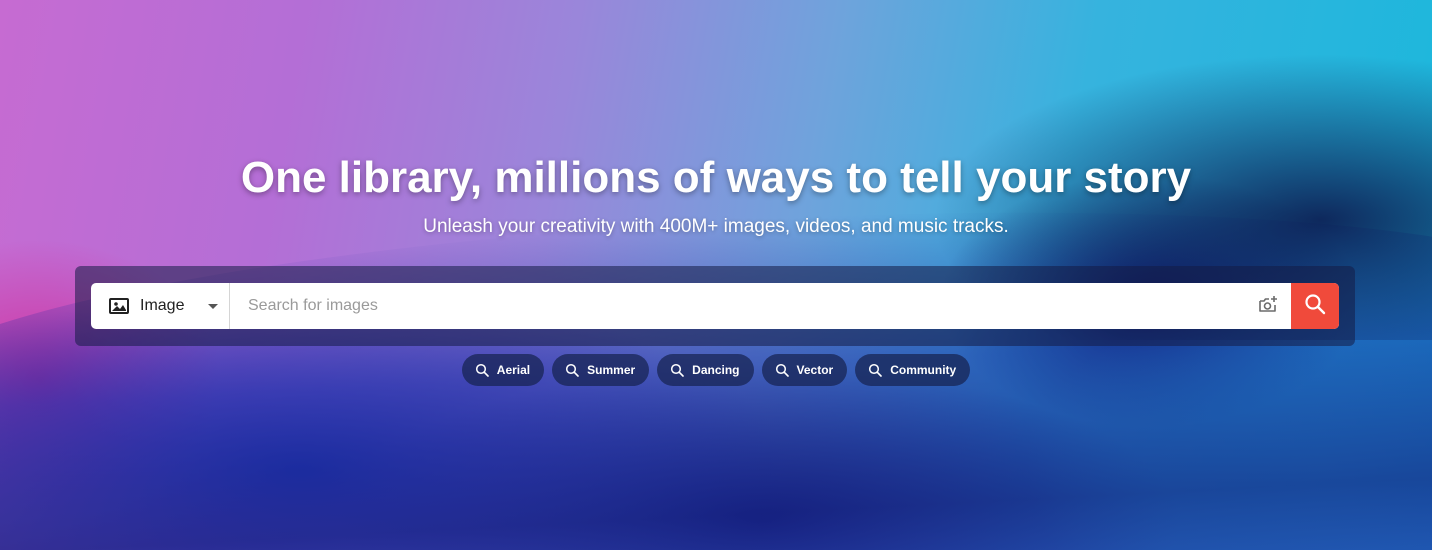 The width and height of the screenshot is (1432, 550). I want to click on chip-community: Community, so click(913, 370).